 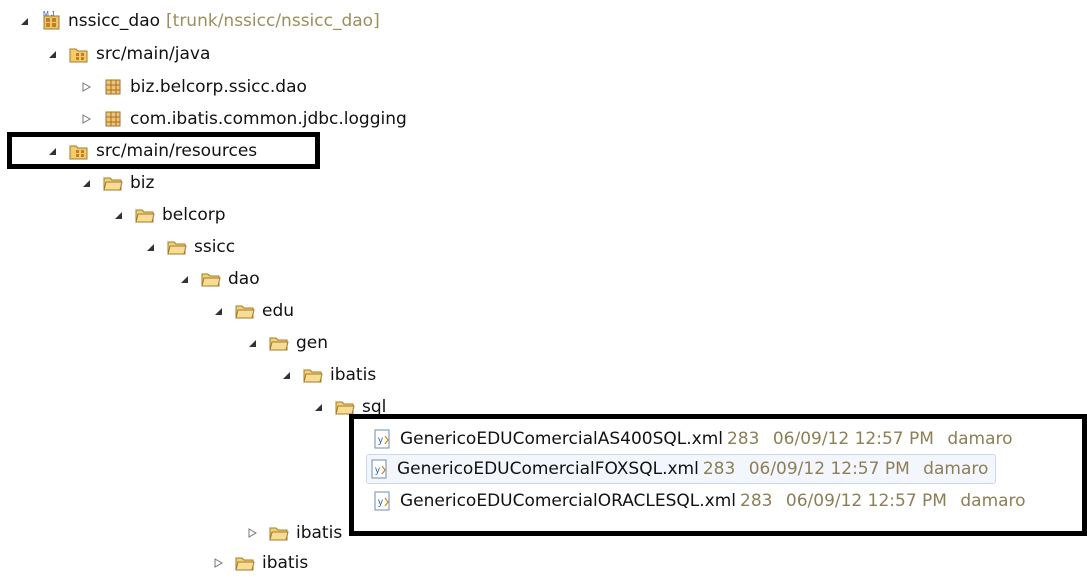 I want to click on tree-item-folder-gen: gen, so click(x=286, y=343).